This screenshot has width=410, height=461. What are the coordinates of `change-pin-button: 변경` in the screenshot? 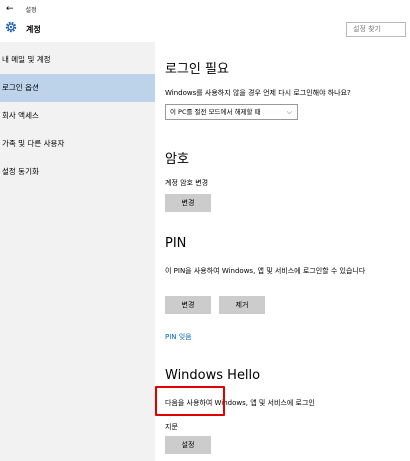 It's located at (188, 305).